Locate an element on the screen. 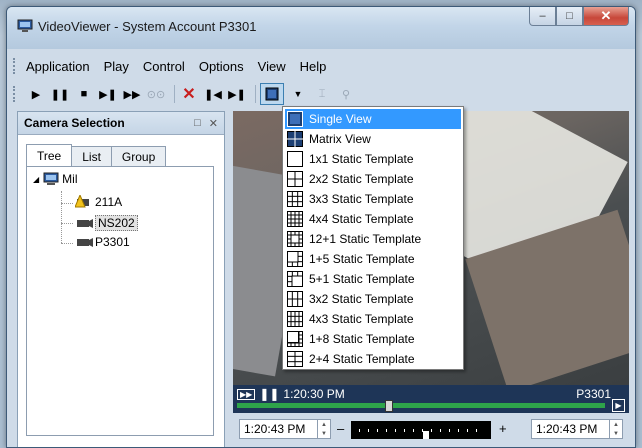  menu-view: View is located at coordinates (272, 66).